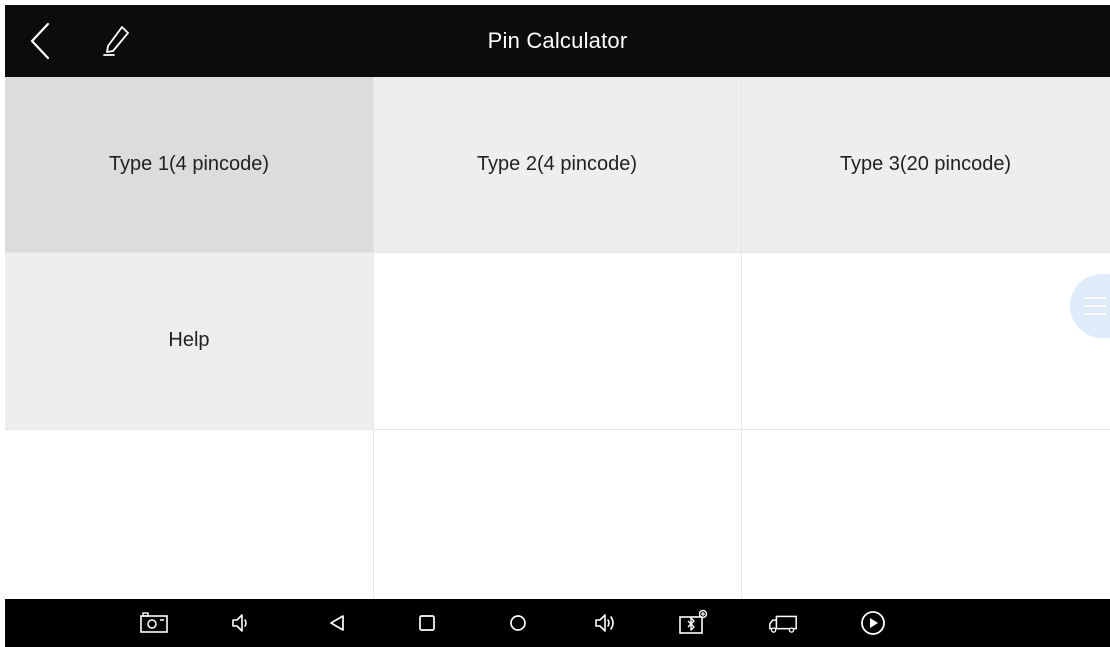 The height and width of the screenshot is (647, 1110). I want to click on vci-connection-button, so click(693, 623).